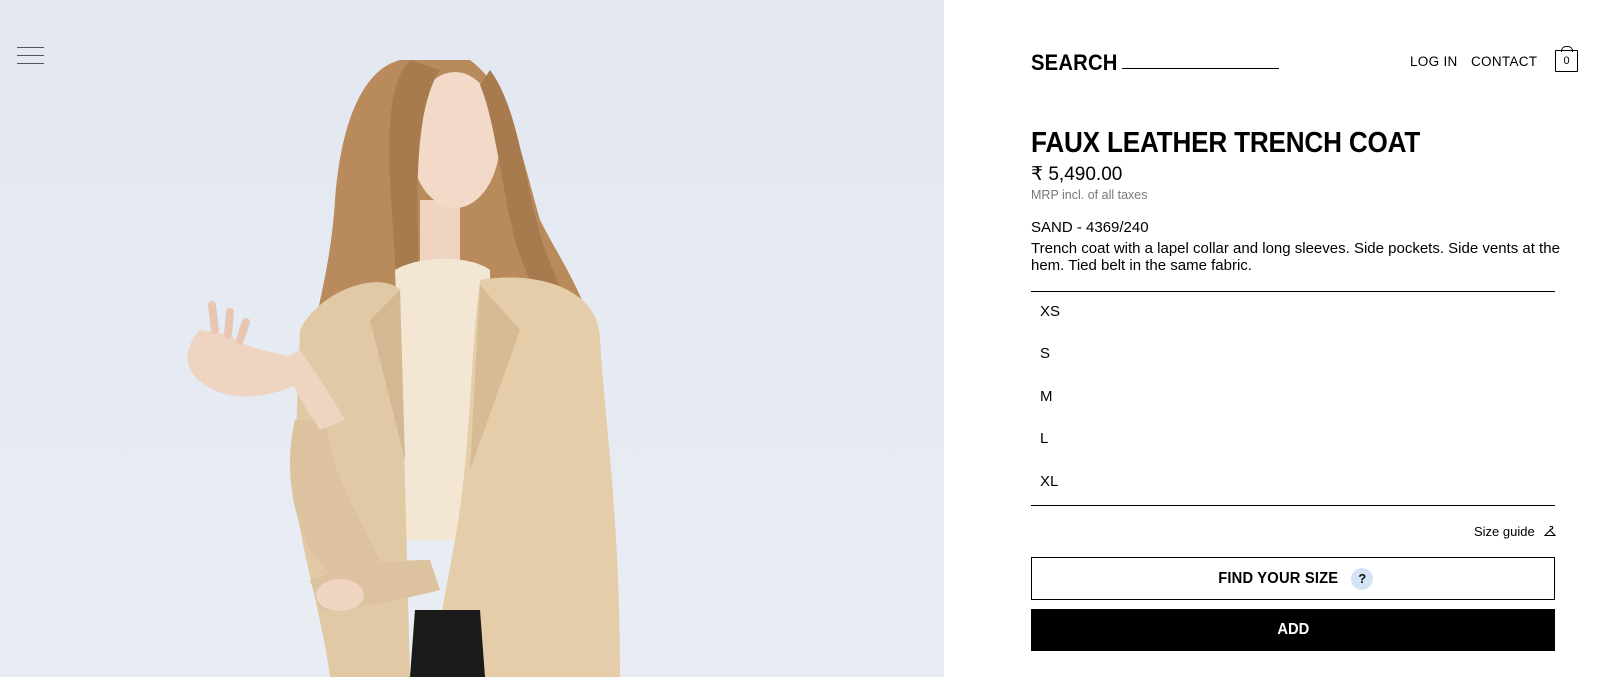  I want to click on size-selector: XS S M L XL, so click(1293, 398).